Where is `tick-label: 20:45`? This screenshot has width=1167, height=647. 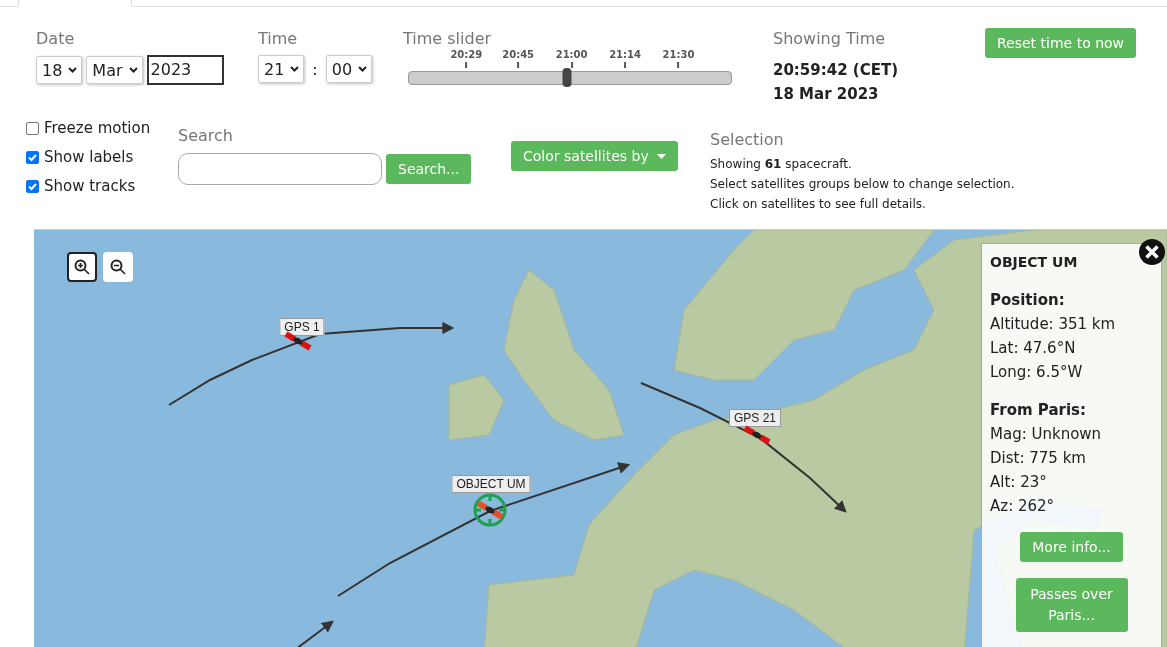 tick-label: 20:45 is located at coordinates (518, 54).